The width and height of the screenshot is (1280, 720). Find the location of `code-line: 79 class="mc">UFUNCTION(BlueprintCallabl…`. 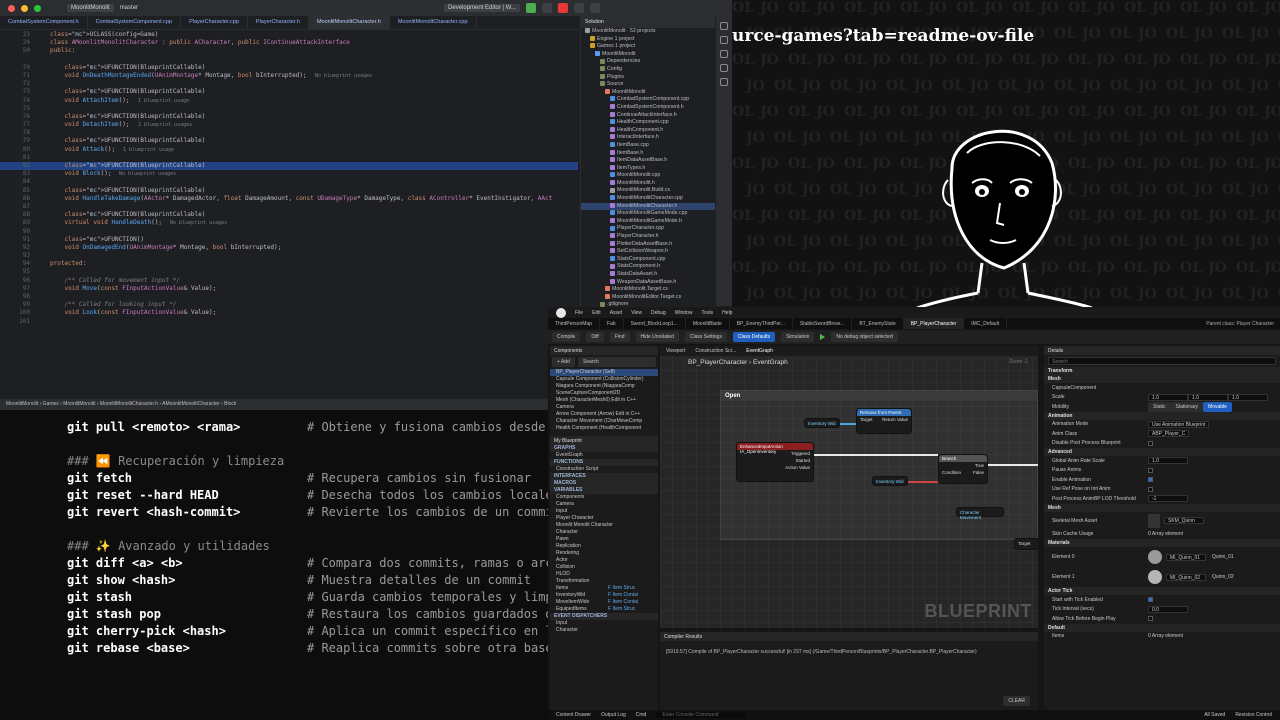

code-line: 79 class="mc">UFUNCTION(BlueprintCallabl… is located at coordinates (289, 141).